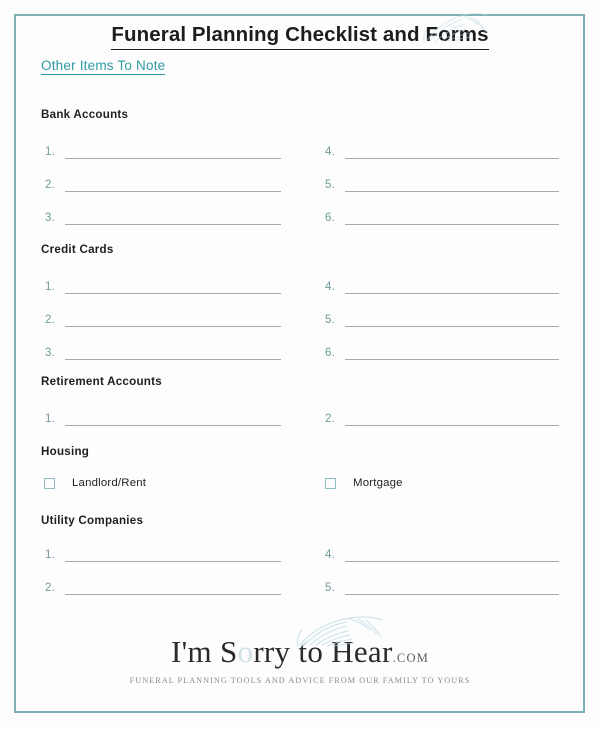 The width and height of the screenshot is (600, 729). What do you see at coordinates (85, 114) in the screenshot?
I see `section-heading: Bank Accounts` at bounding box center [85, 114].